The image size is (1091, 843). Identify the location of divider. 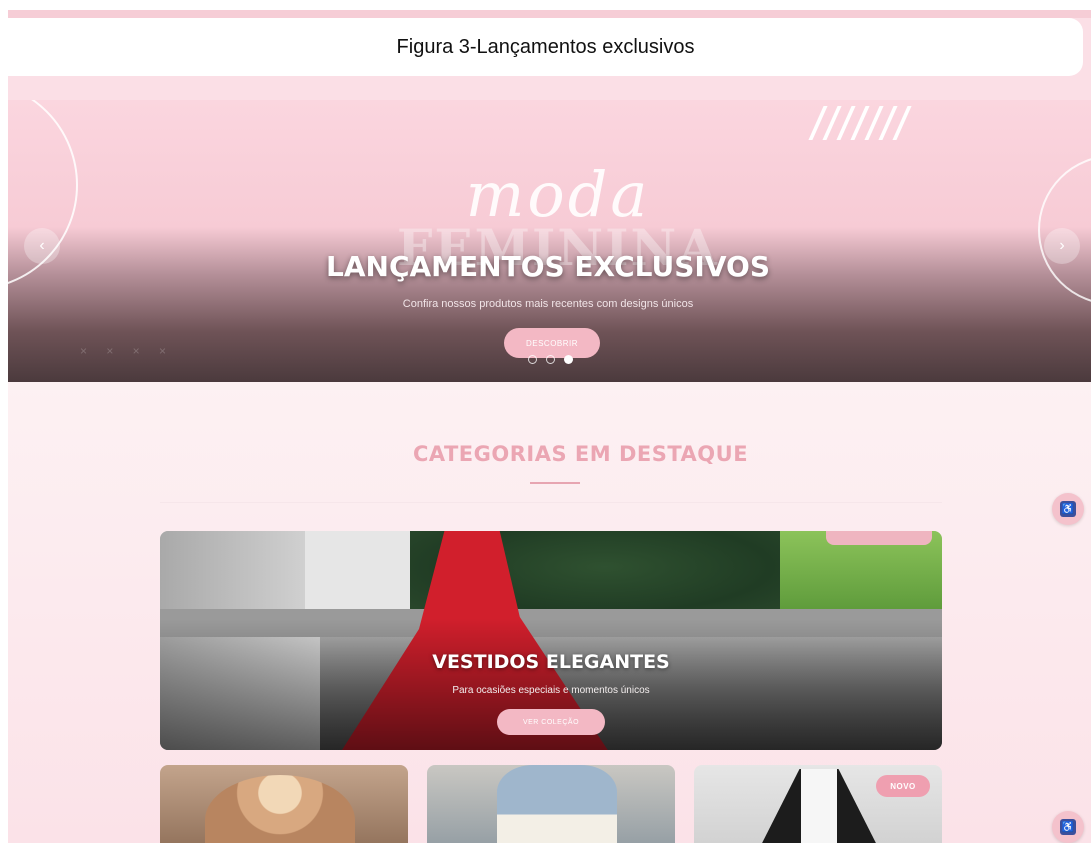
(551, 502).